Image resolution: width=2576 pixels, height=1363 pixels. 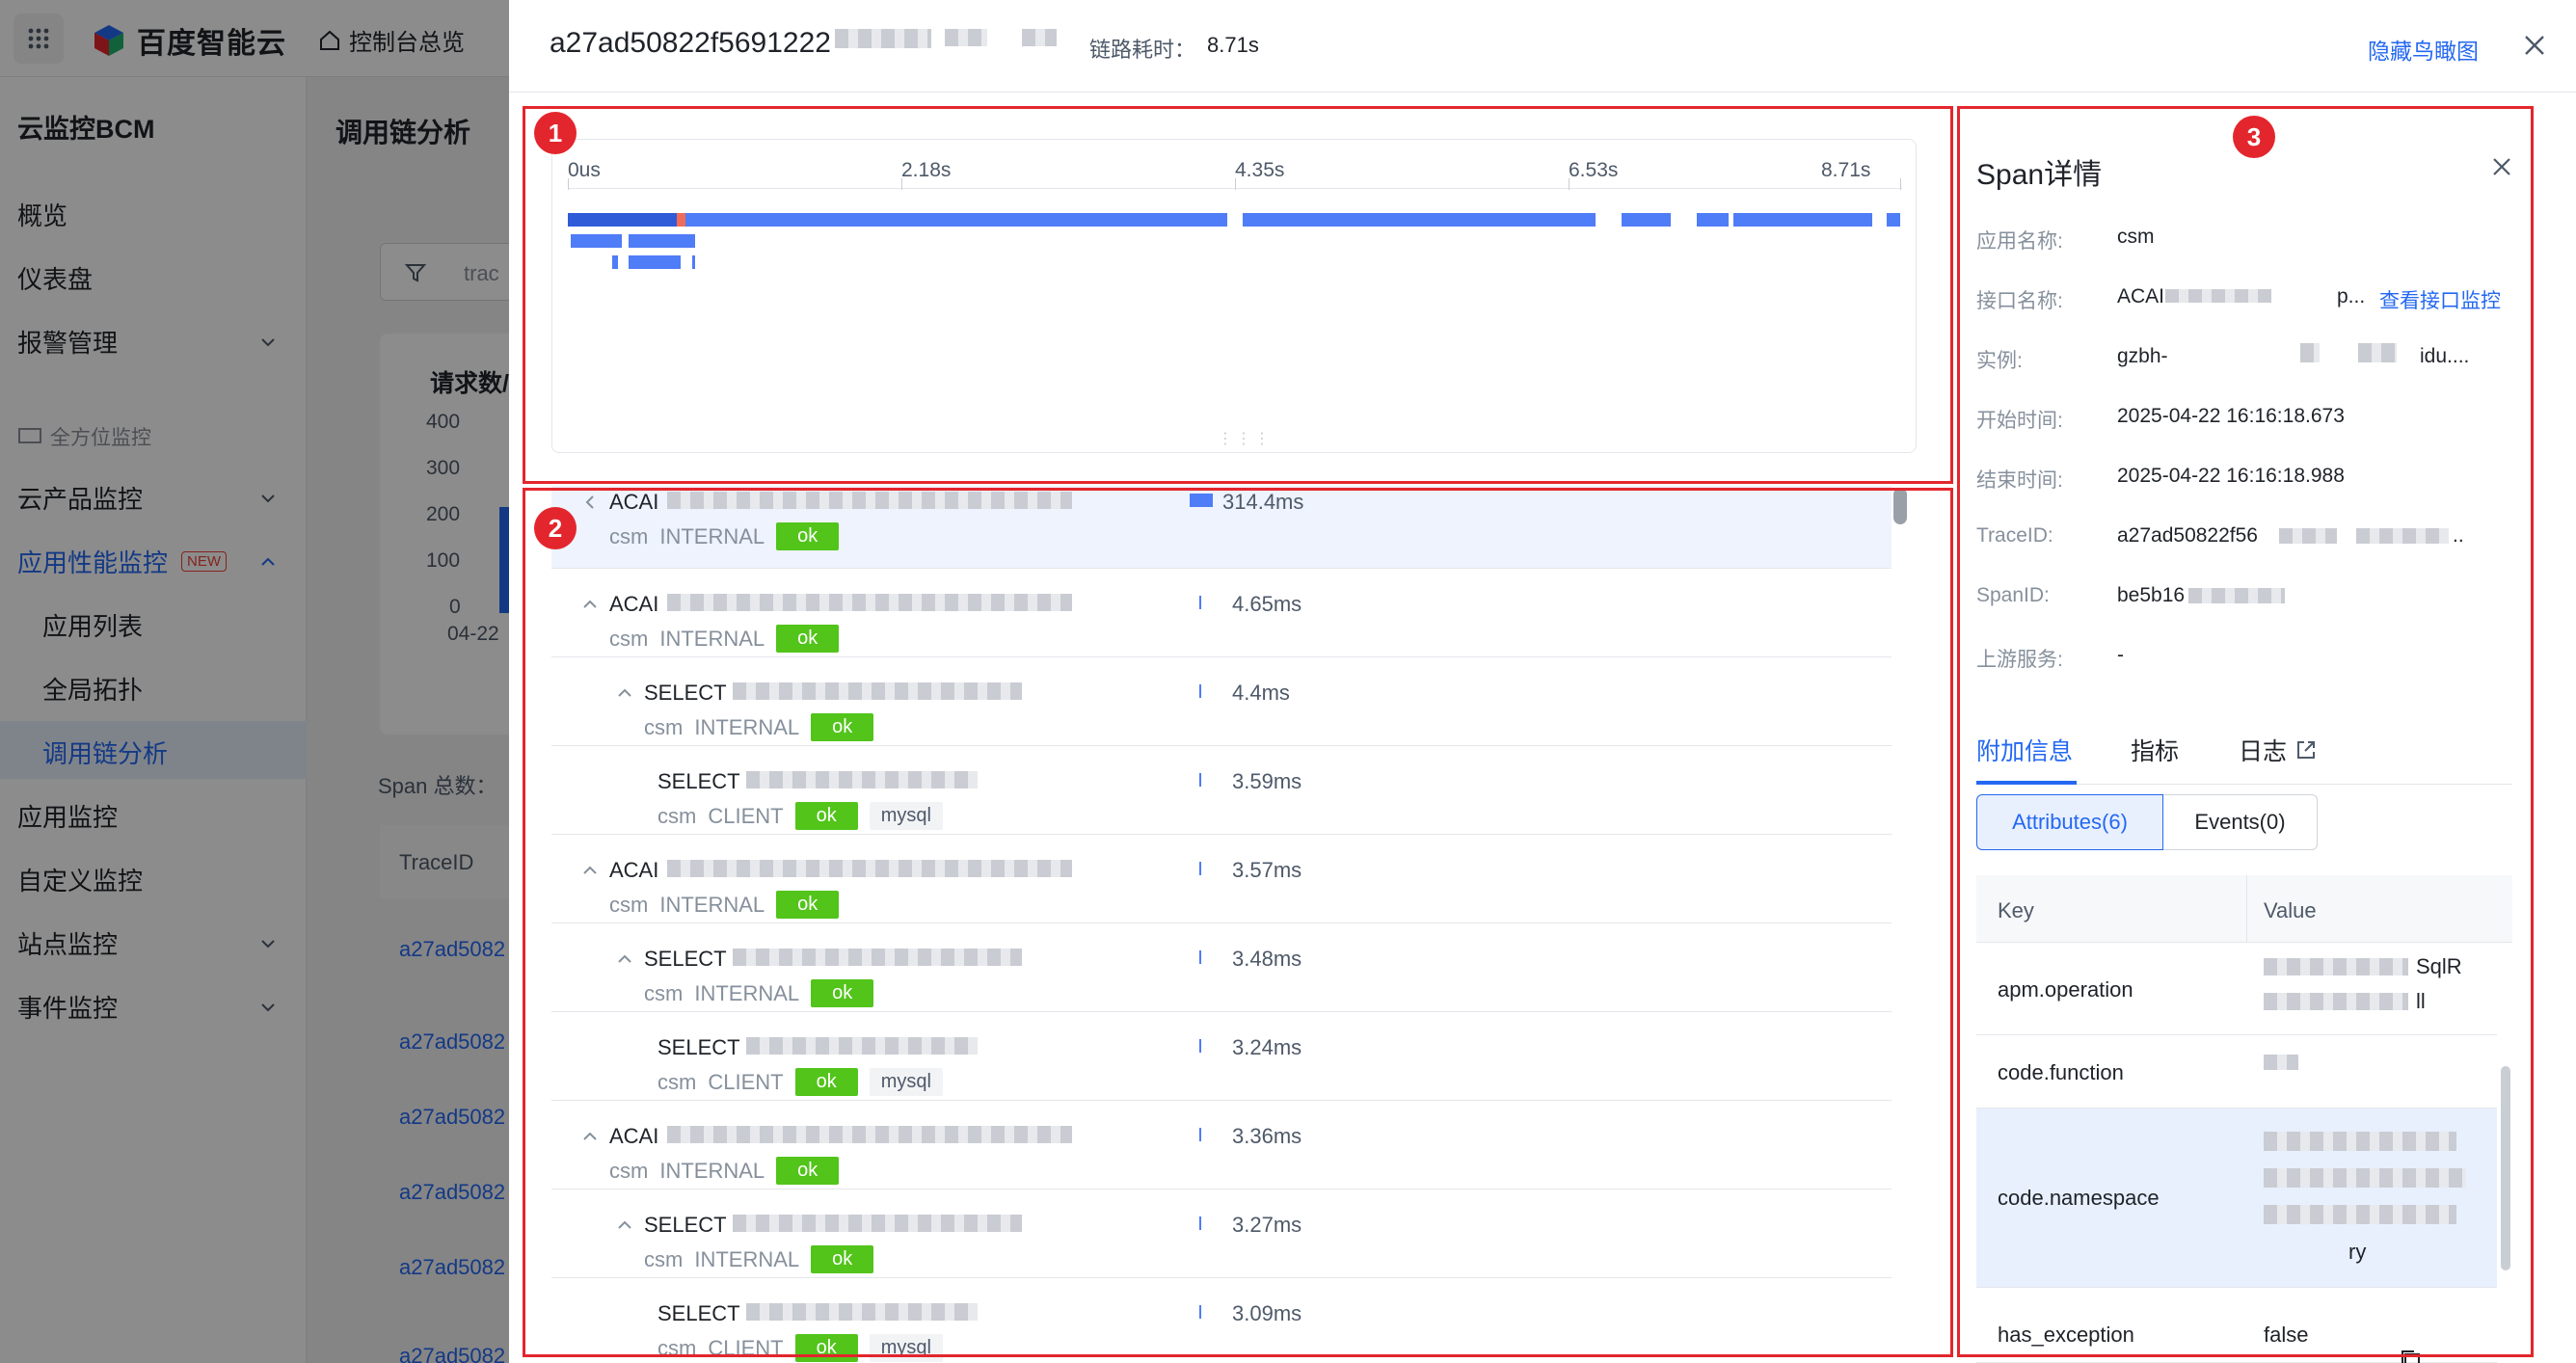 What do you see at coordinates (556, 133) in the screenshot?
I see `annotation-badge-1: 1` at bounding box center [556, 133].